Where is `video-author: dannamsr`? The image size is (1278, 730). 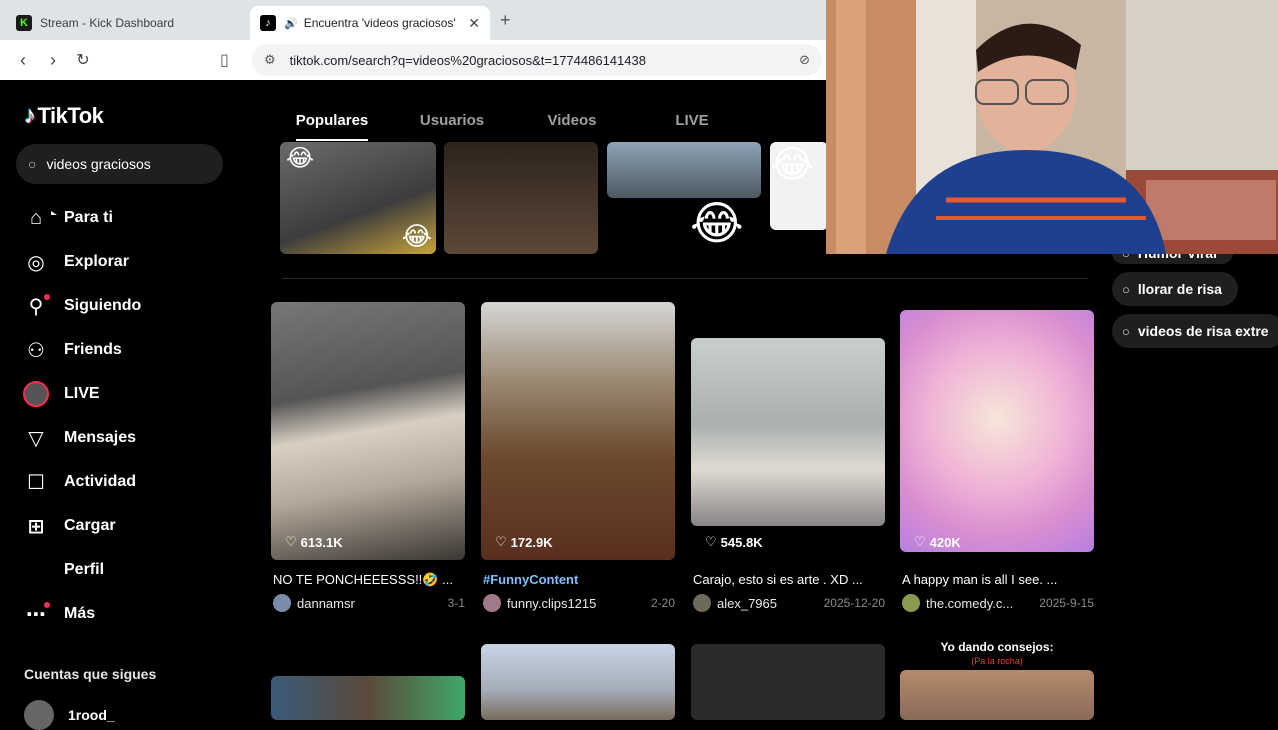
video-author: dannamsr is located at coordinates (369, 603).